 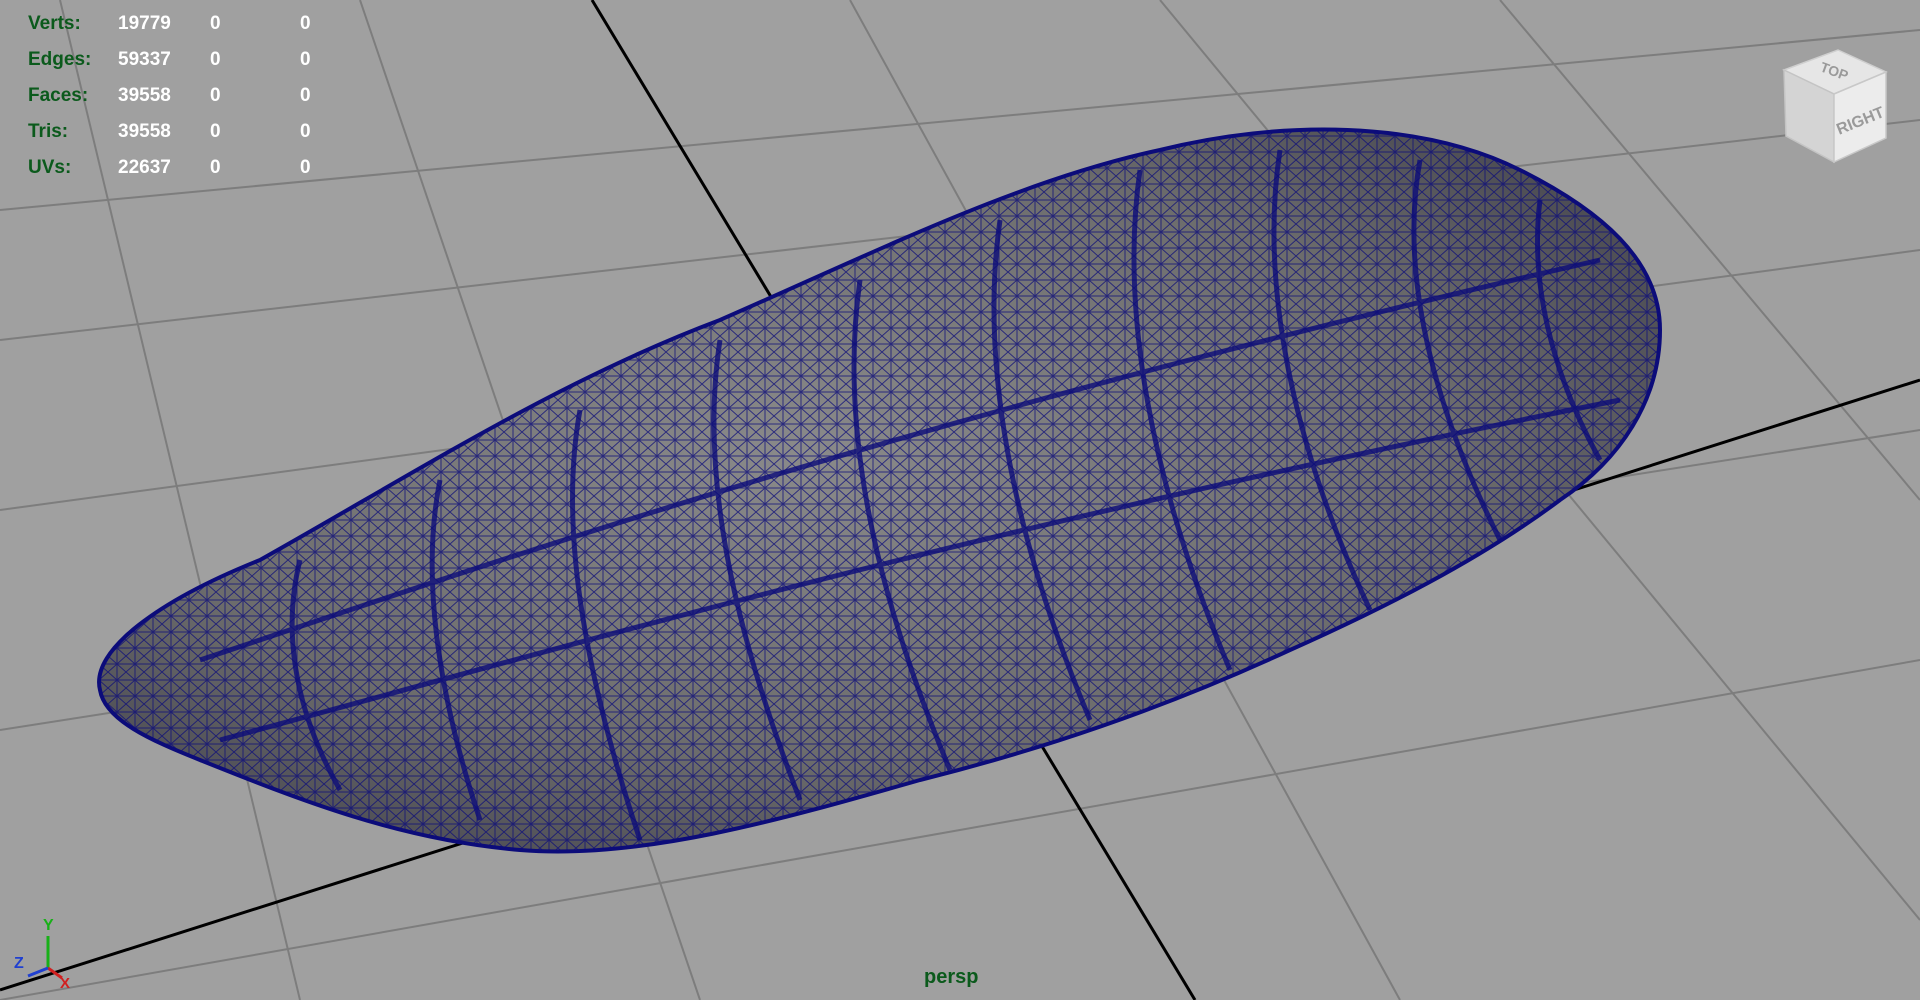 What do you see at coordinates (50, 167) in the screenshot?
I see `hud-label: UVs:` at bounding box center [50, 167].